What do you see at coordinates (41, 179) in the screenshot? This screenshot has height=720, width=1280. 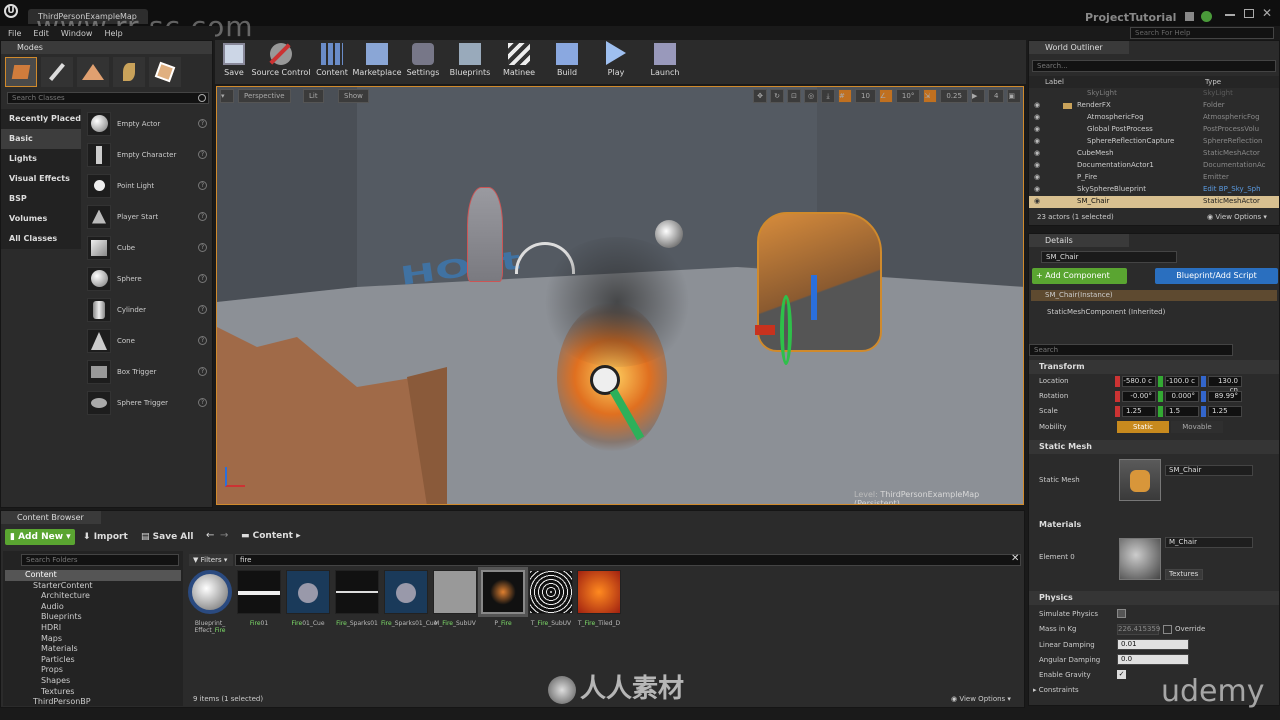 I see `category-visual-effects: Visual Effects` at bounding box center [41, 179].